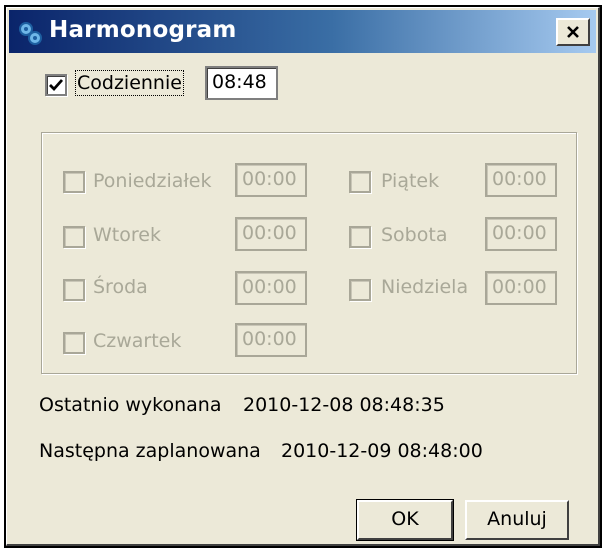 This screenshot has width=606, height=551. I want to click on monday-time-field: 00:00, so click(271, 180).